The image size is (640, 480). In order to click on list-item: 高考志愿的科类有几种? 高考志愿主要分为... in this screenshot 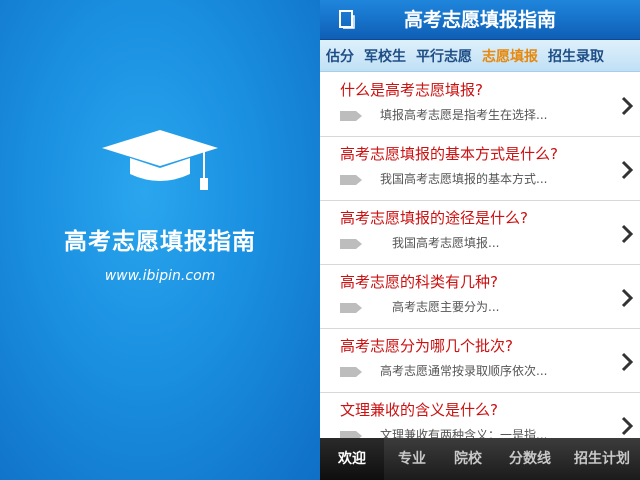, I will do `click(480, 297)`.